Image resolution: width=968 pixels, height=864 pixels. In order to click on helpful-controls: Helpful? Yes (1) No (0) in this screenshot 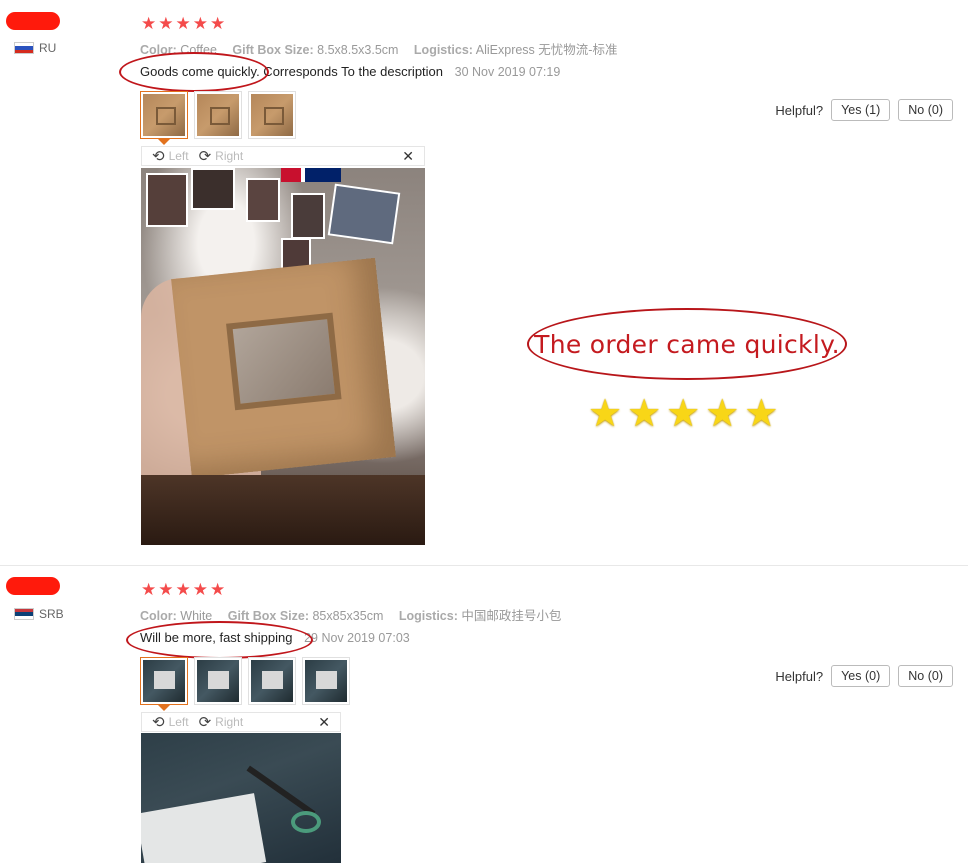, I will do `click(864, 110)`.